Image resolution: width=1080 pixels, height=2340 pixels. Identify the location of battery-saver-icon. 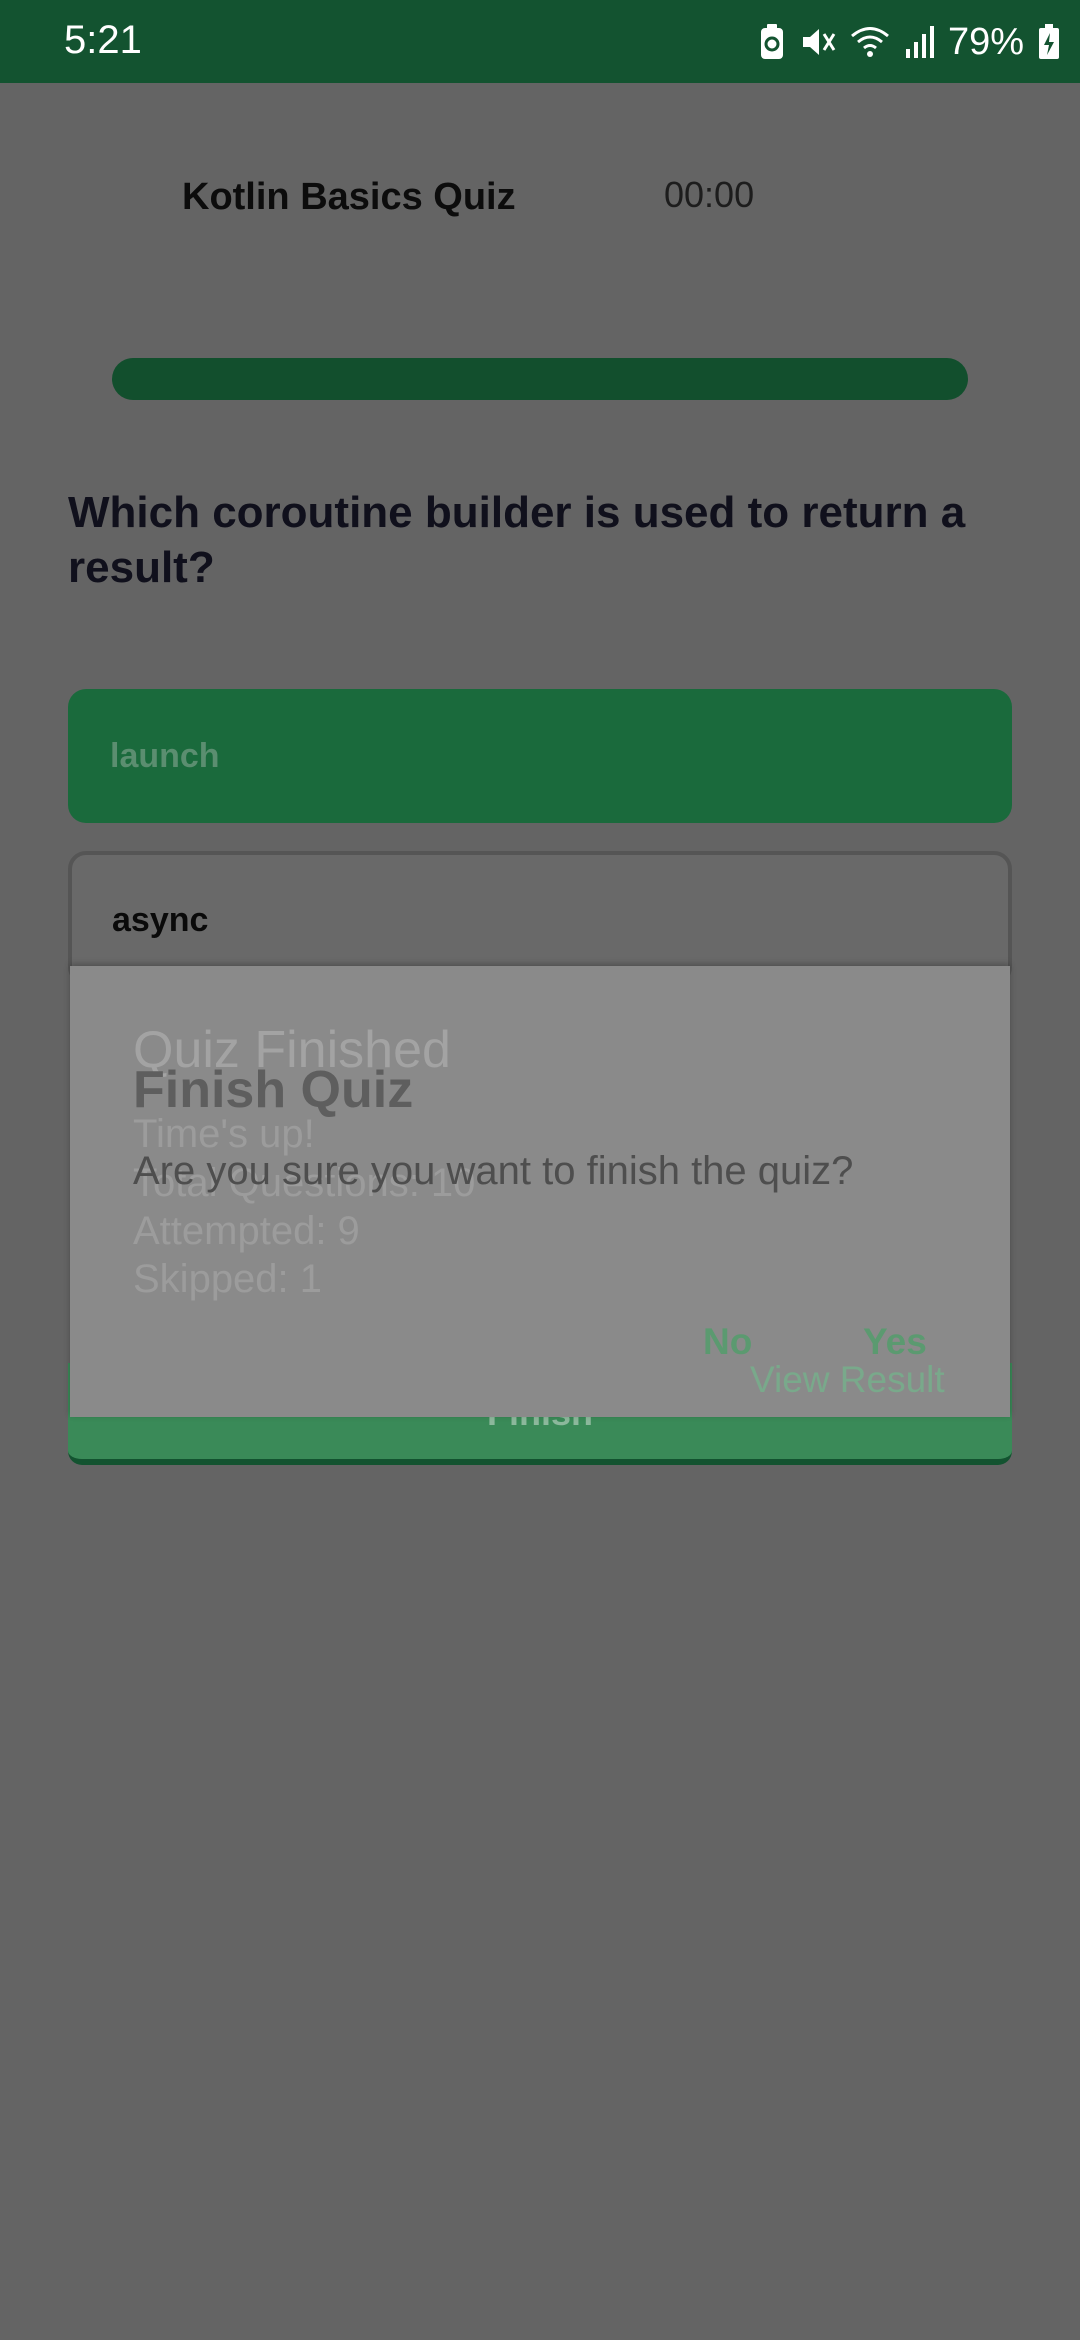
(772, 42).